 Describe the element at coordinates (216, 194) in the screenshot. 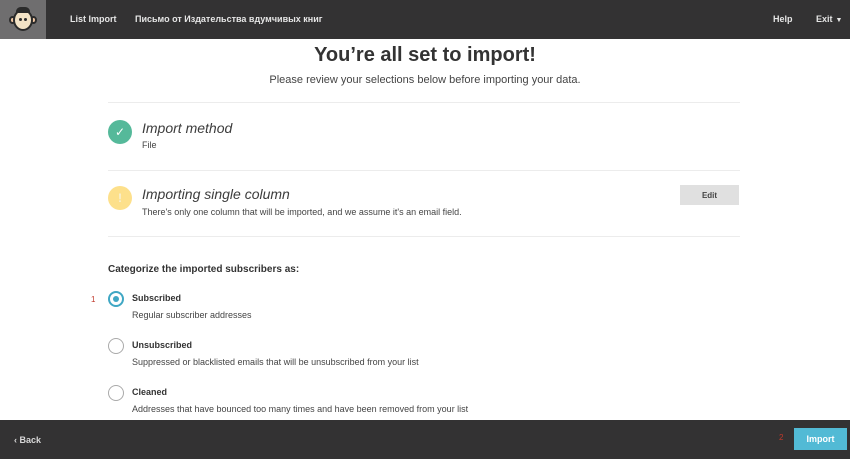

I see `step-title: Importing single column` at that location.